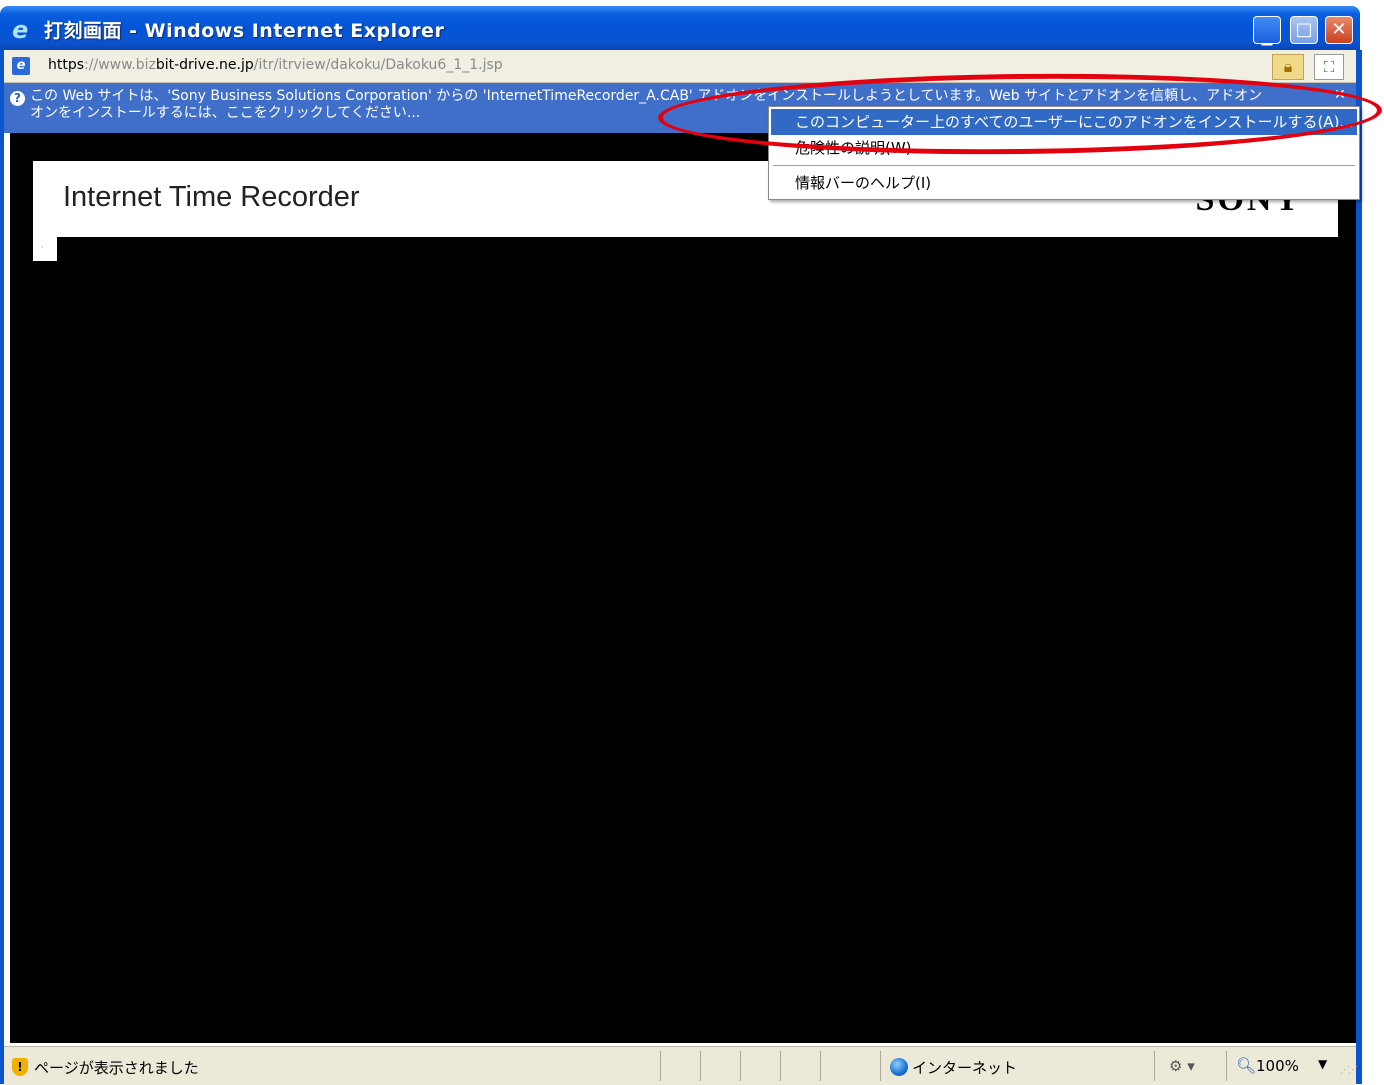 Image resolution: width=1384 pixels, height=1085 pixels. What do you see at coordinates (1349, 1070) in the screenshot?
I see `resize-grip-icon: ⋰⋰` at bounding box center [1349, 1070].